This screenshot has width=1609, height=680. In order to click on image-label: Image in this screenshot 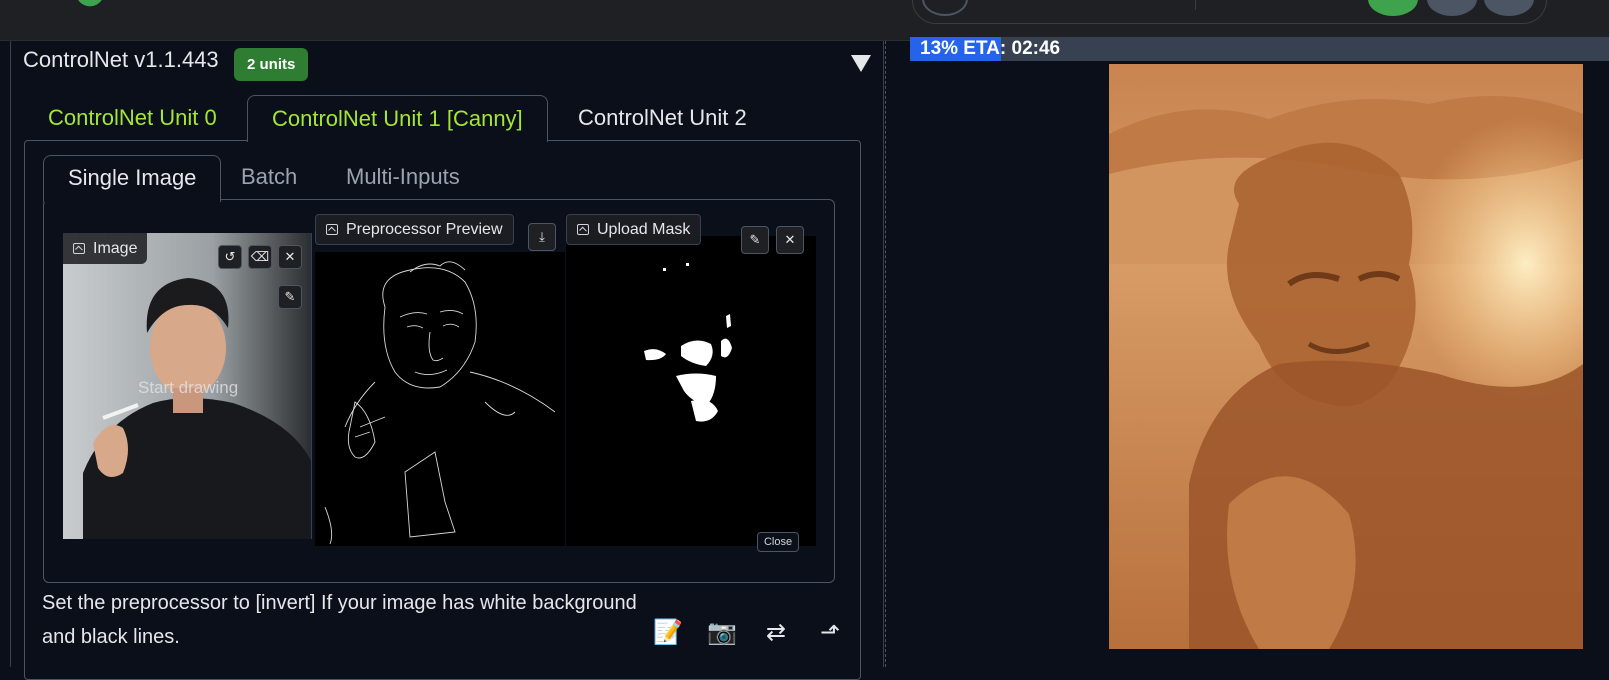, I will do `click(115, 248)`.